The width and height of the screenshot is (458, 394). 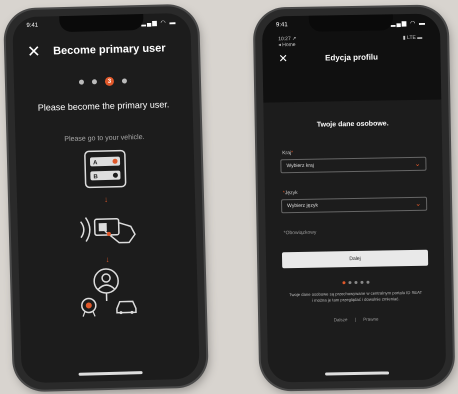 I want to click on country-select-value: Wybierz kraj, so click(x=300, y=166).